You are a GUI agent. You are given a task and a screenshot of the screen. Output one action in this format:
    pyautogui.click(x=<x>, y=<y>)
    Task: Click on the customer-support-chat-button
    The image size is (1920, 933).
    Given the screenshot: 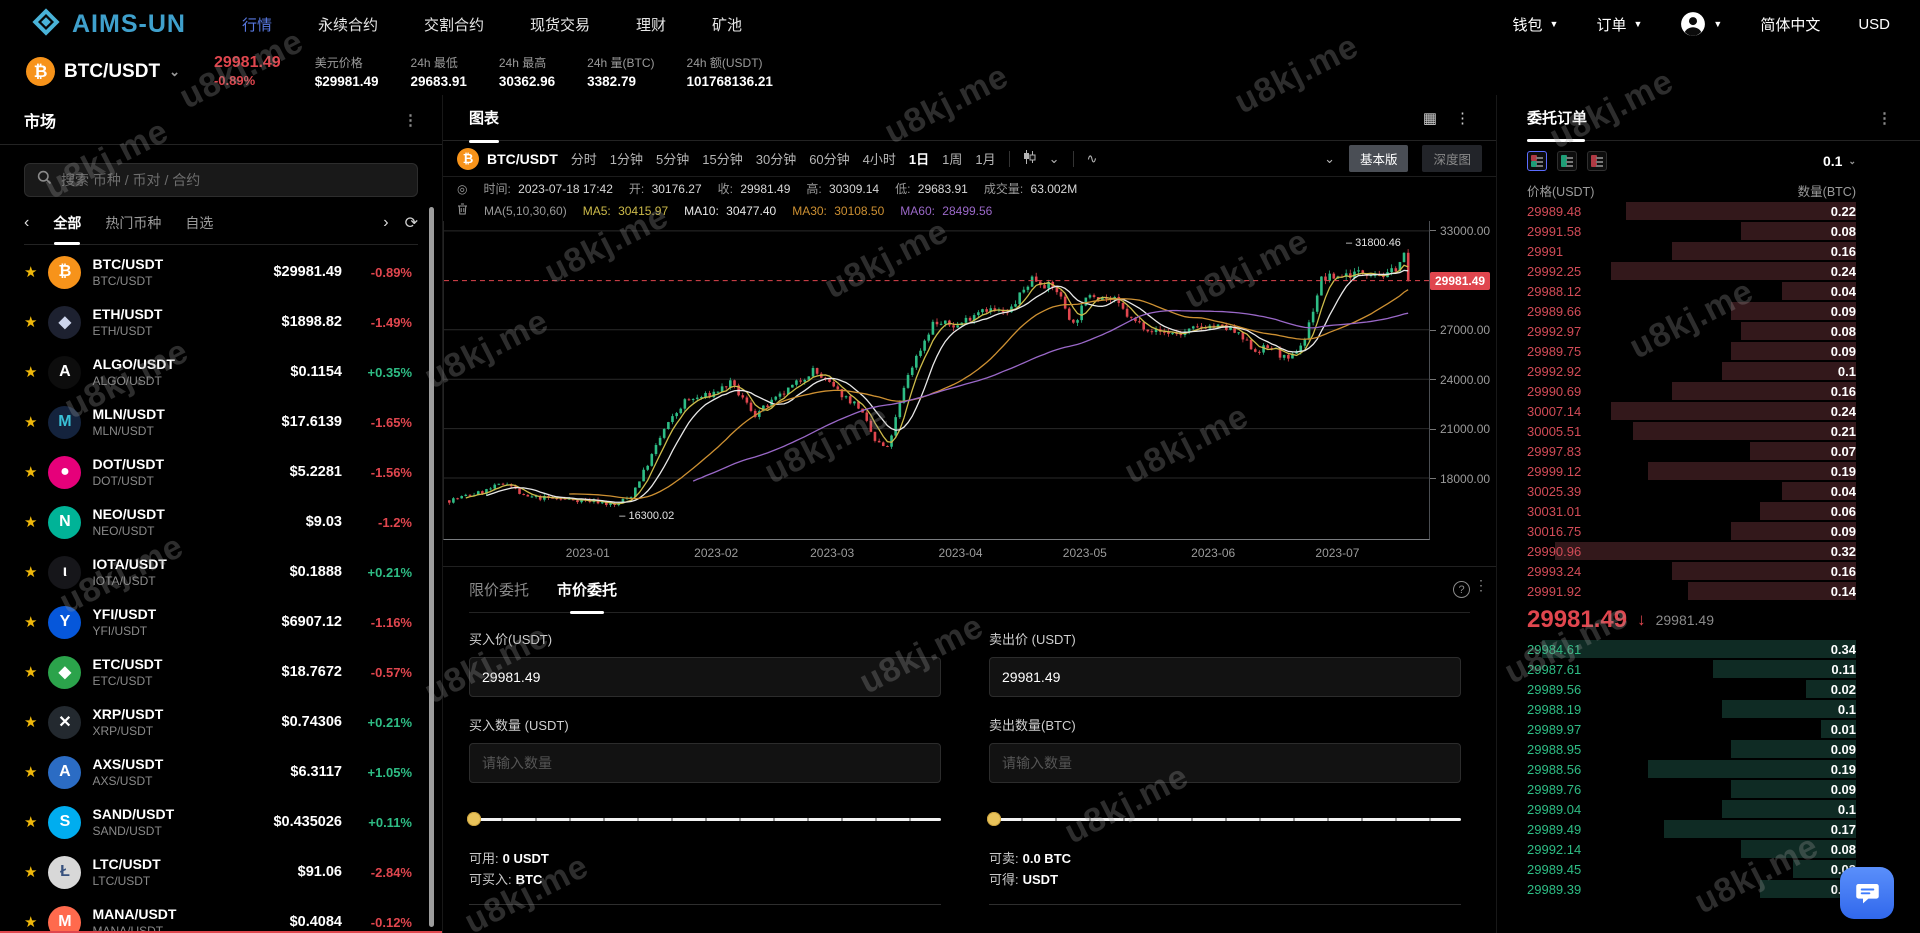 What is the action you would take?
    pyautogui.click(x=1867, y=893)
    